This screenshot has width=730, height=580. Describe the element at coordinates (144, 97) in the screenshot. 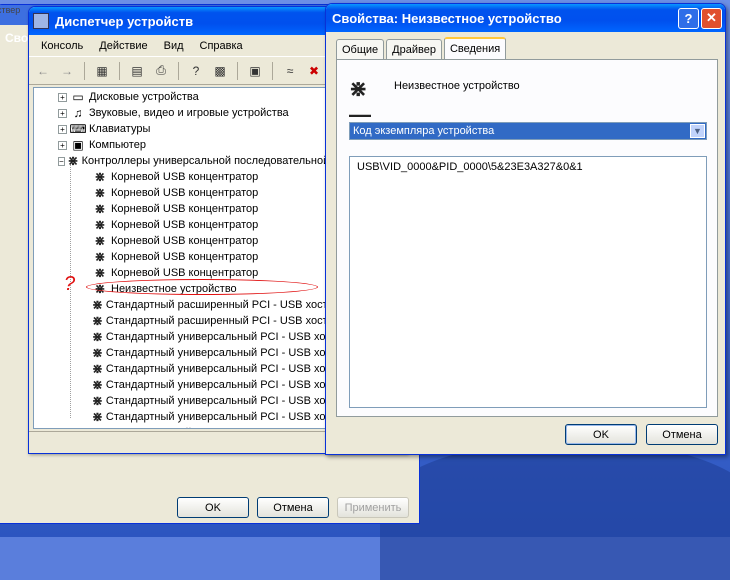

I see `tree-item-label: Дисковые устройства` at that location.